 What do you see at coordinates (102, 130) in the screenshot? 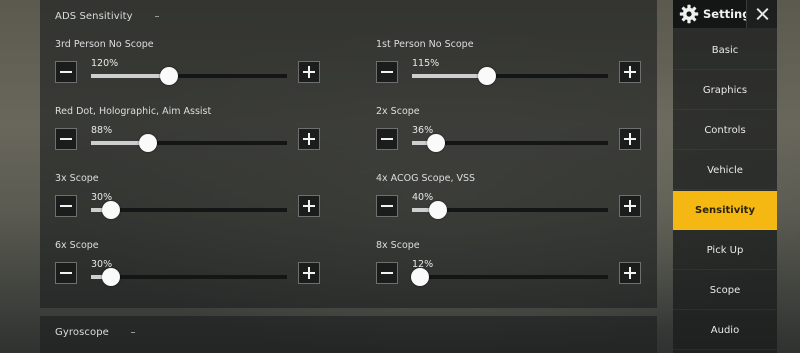
I see `slider-value: 88%` at bounding box center [102, 130].